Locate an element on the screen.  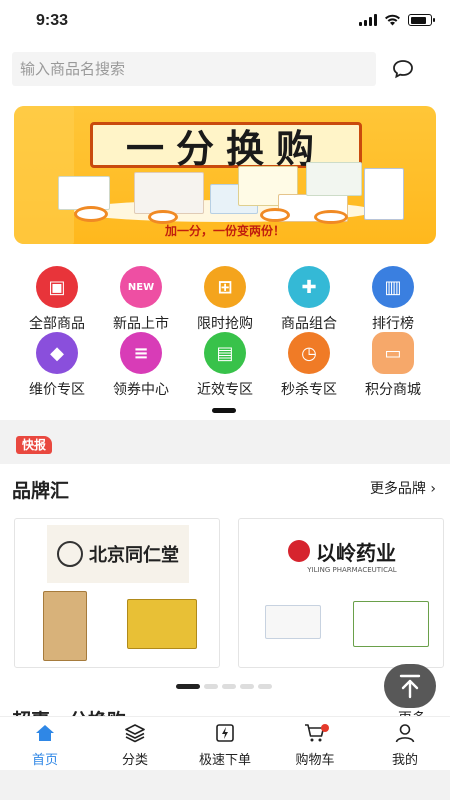
banner-subtitle: 加一分，一份变两份！ is located at coordinates (224, 231).